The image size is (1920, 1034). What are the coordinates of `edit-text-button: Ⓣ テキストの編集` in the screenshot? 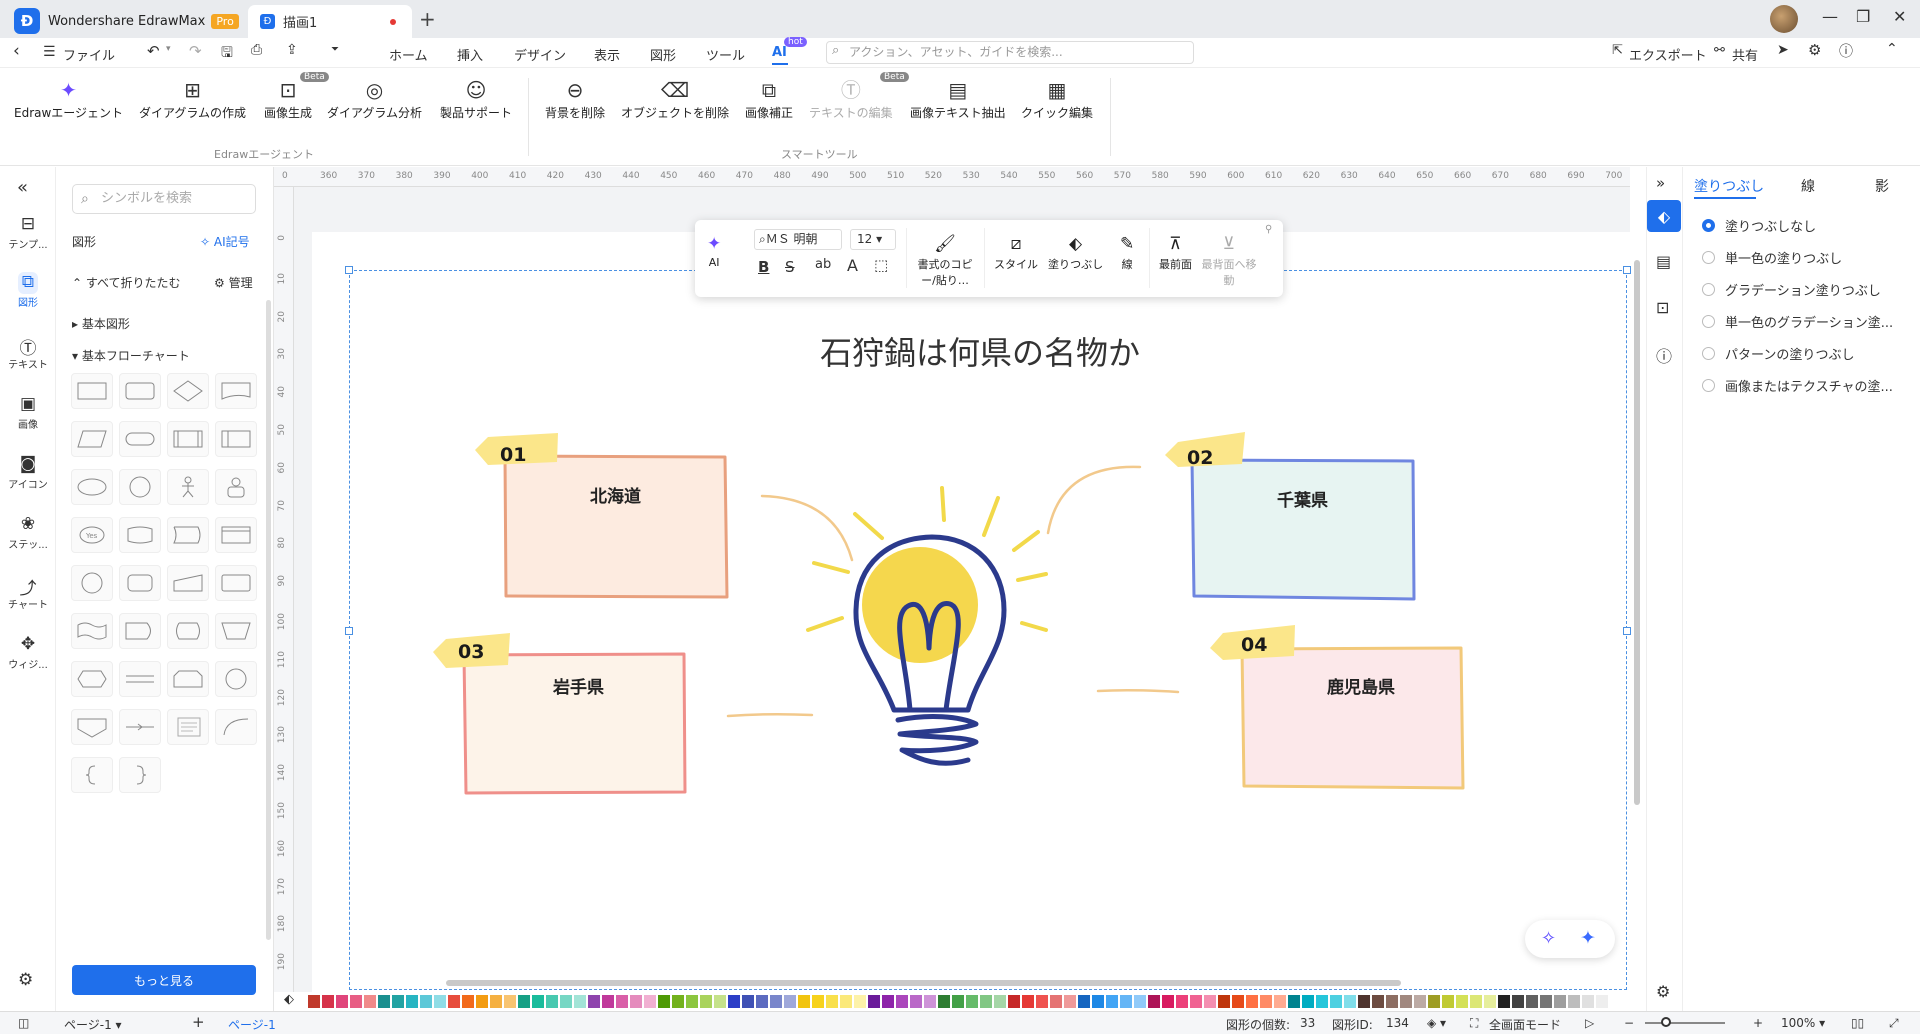 It's located at (851, 98).